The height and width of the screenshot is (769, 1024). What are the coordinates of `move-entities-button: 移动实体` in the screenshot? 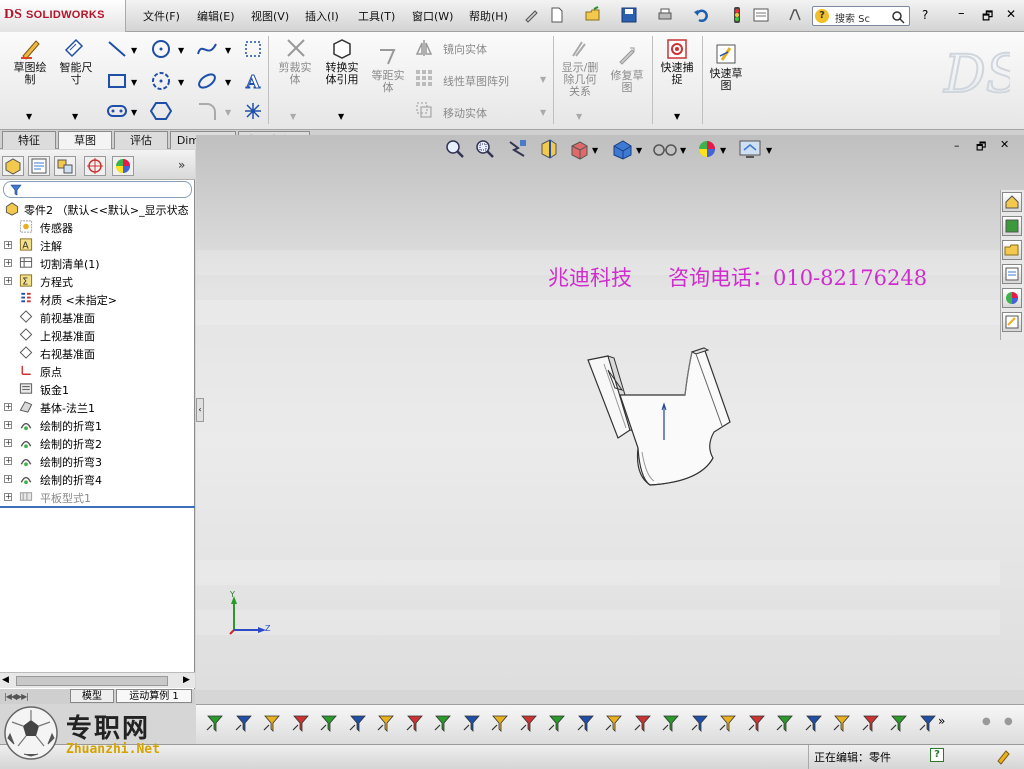 It's located at (465, 113).